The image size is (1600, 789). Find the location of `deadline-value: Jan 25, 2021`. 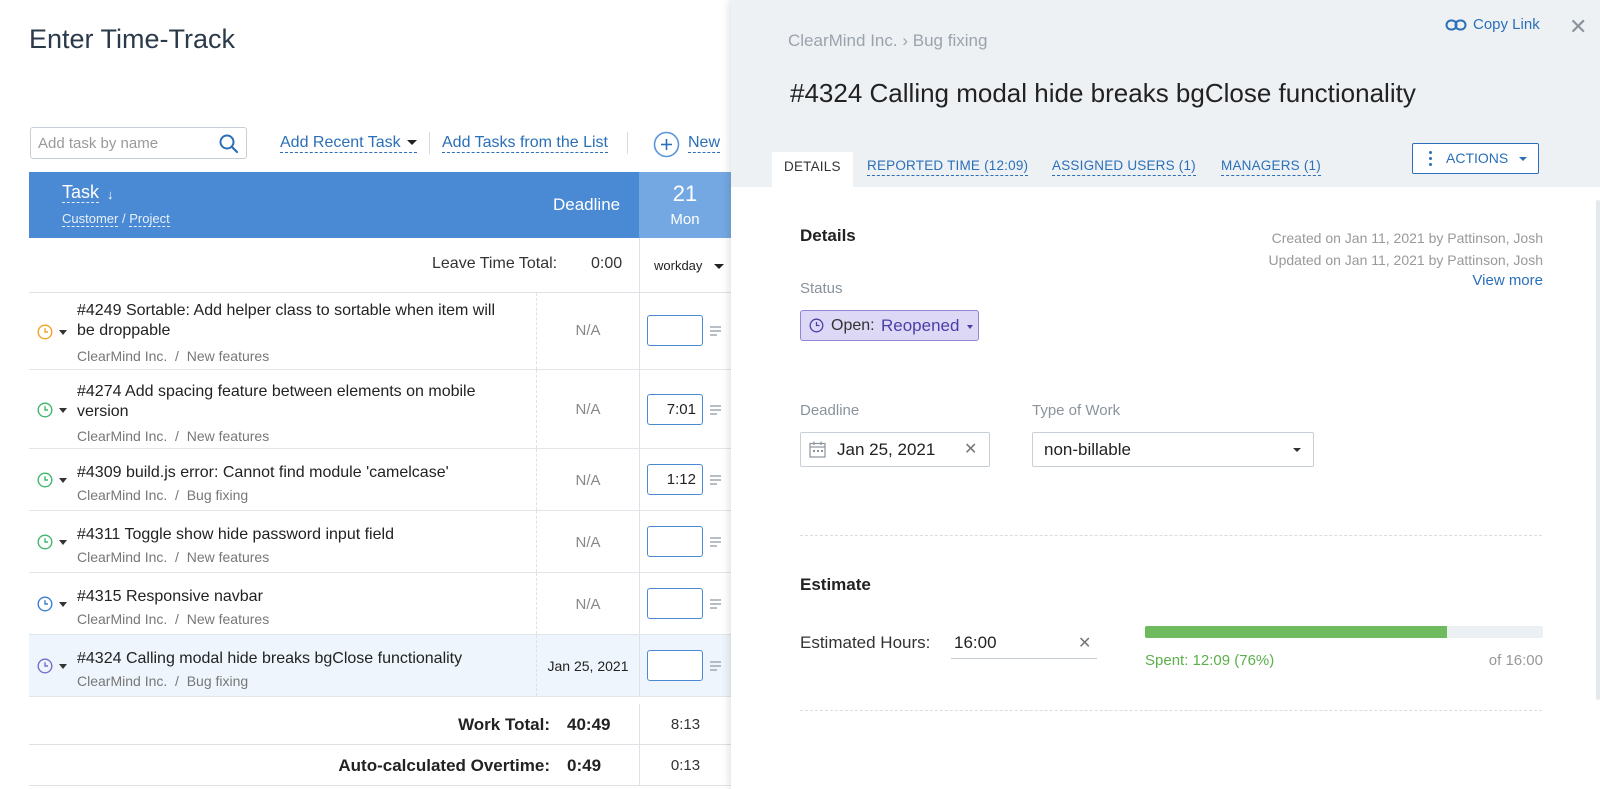

deadline-value: Jan 25, 2021 is located at coordinates (886, 449).